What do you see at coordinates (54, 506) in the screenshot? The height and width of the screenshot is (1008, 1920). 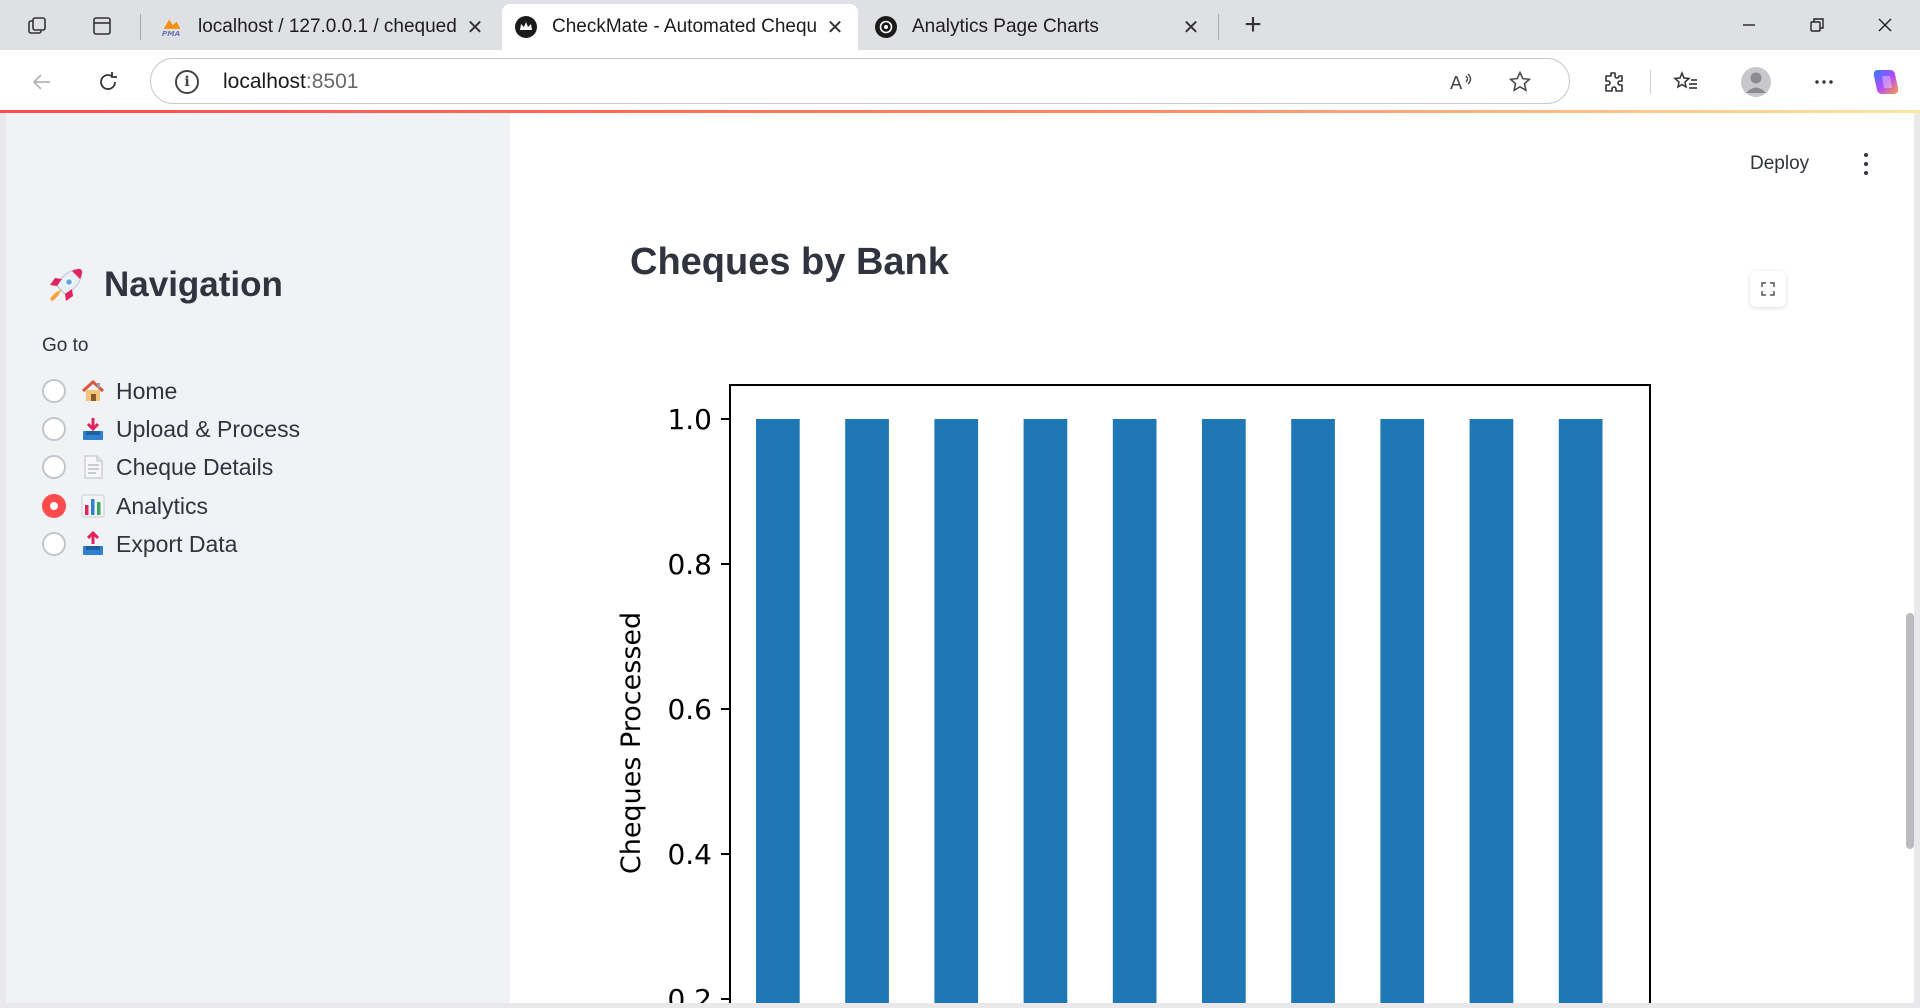 I see `radio-button-selected` at bounding box center [54, 506].